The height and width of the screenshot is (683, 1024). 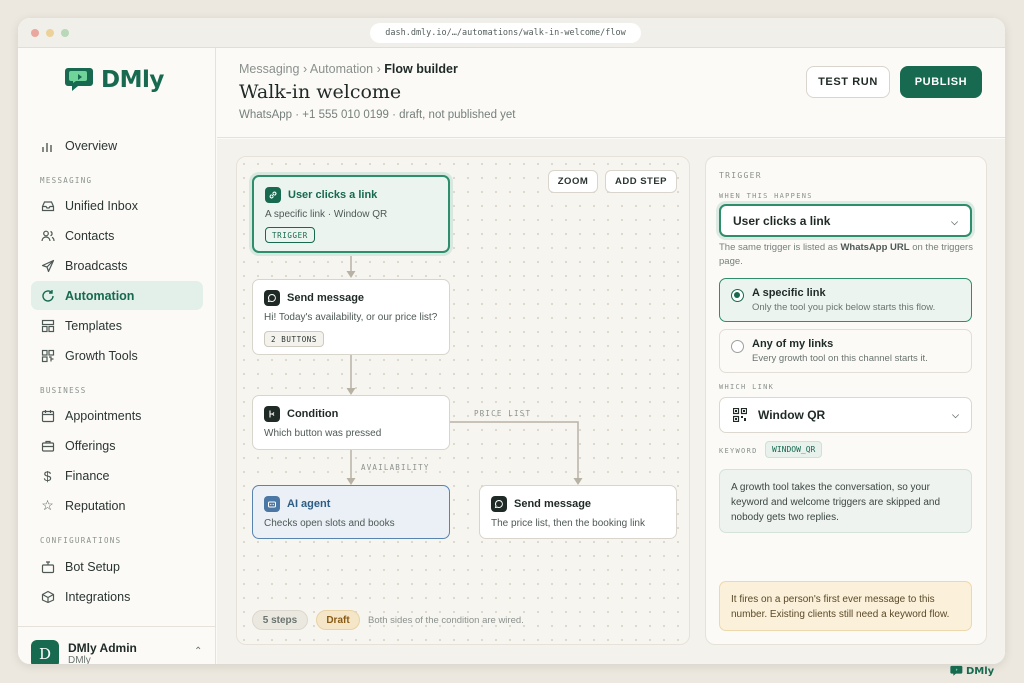 What do you see at coordinates (845, 415) in the screenshot?
I see `link-select: Window QR ⌵` at bounding box center [845, 415].